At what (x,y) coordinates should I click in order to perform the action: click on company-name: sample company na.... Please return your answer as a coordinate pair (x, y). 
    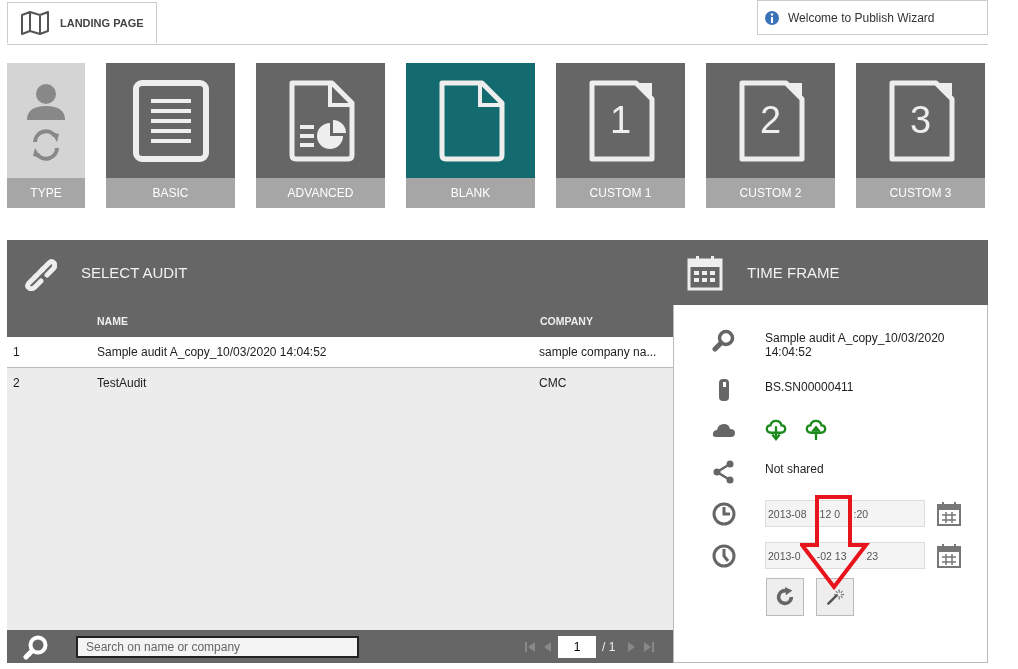
    Looking at the image, I should click on (598, 352).